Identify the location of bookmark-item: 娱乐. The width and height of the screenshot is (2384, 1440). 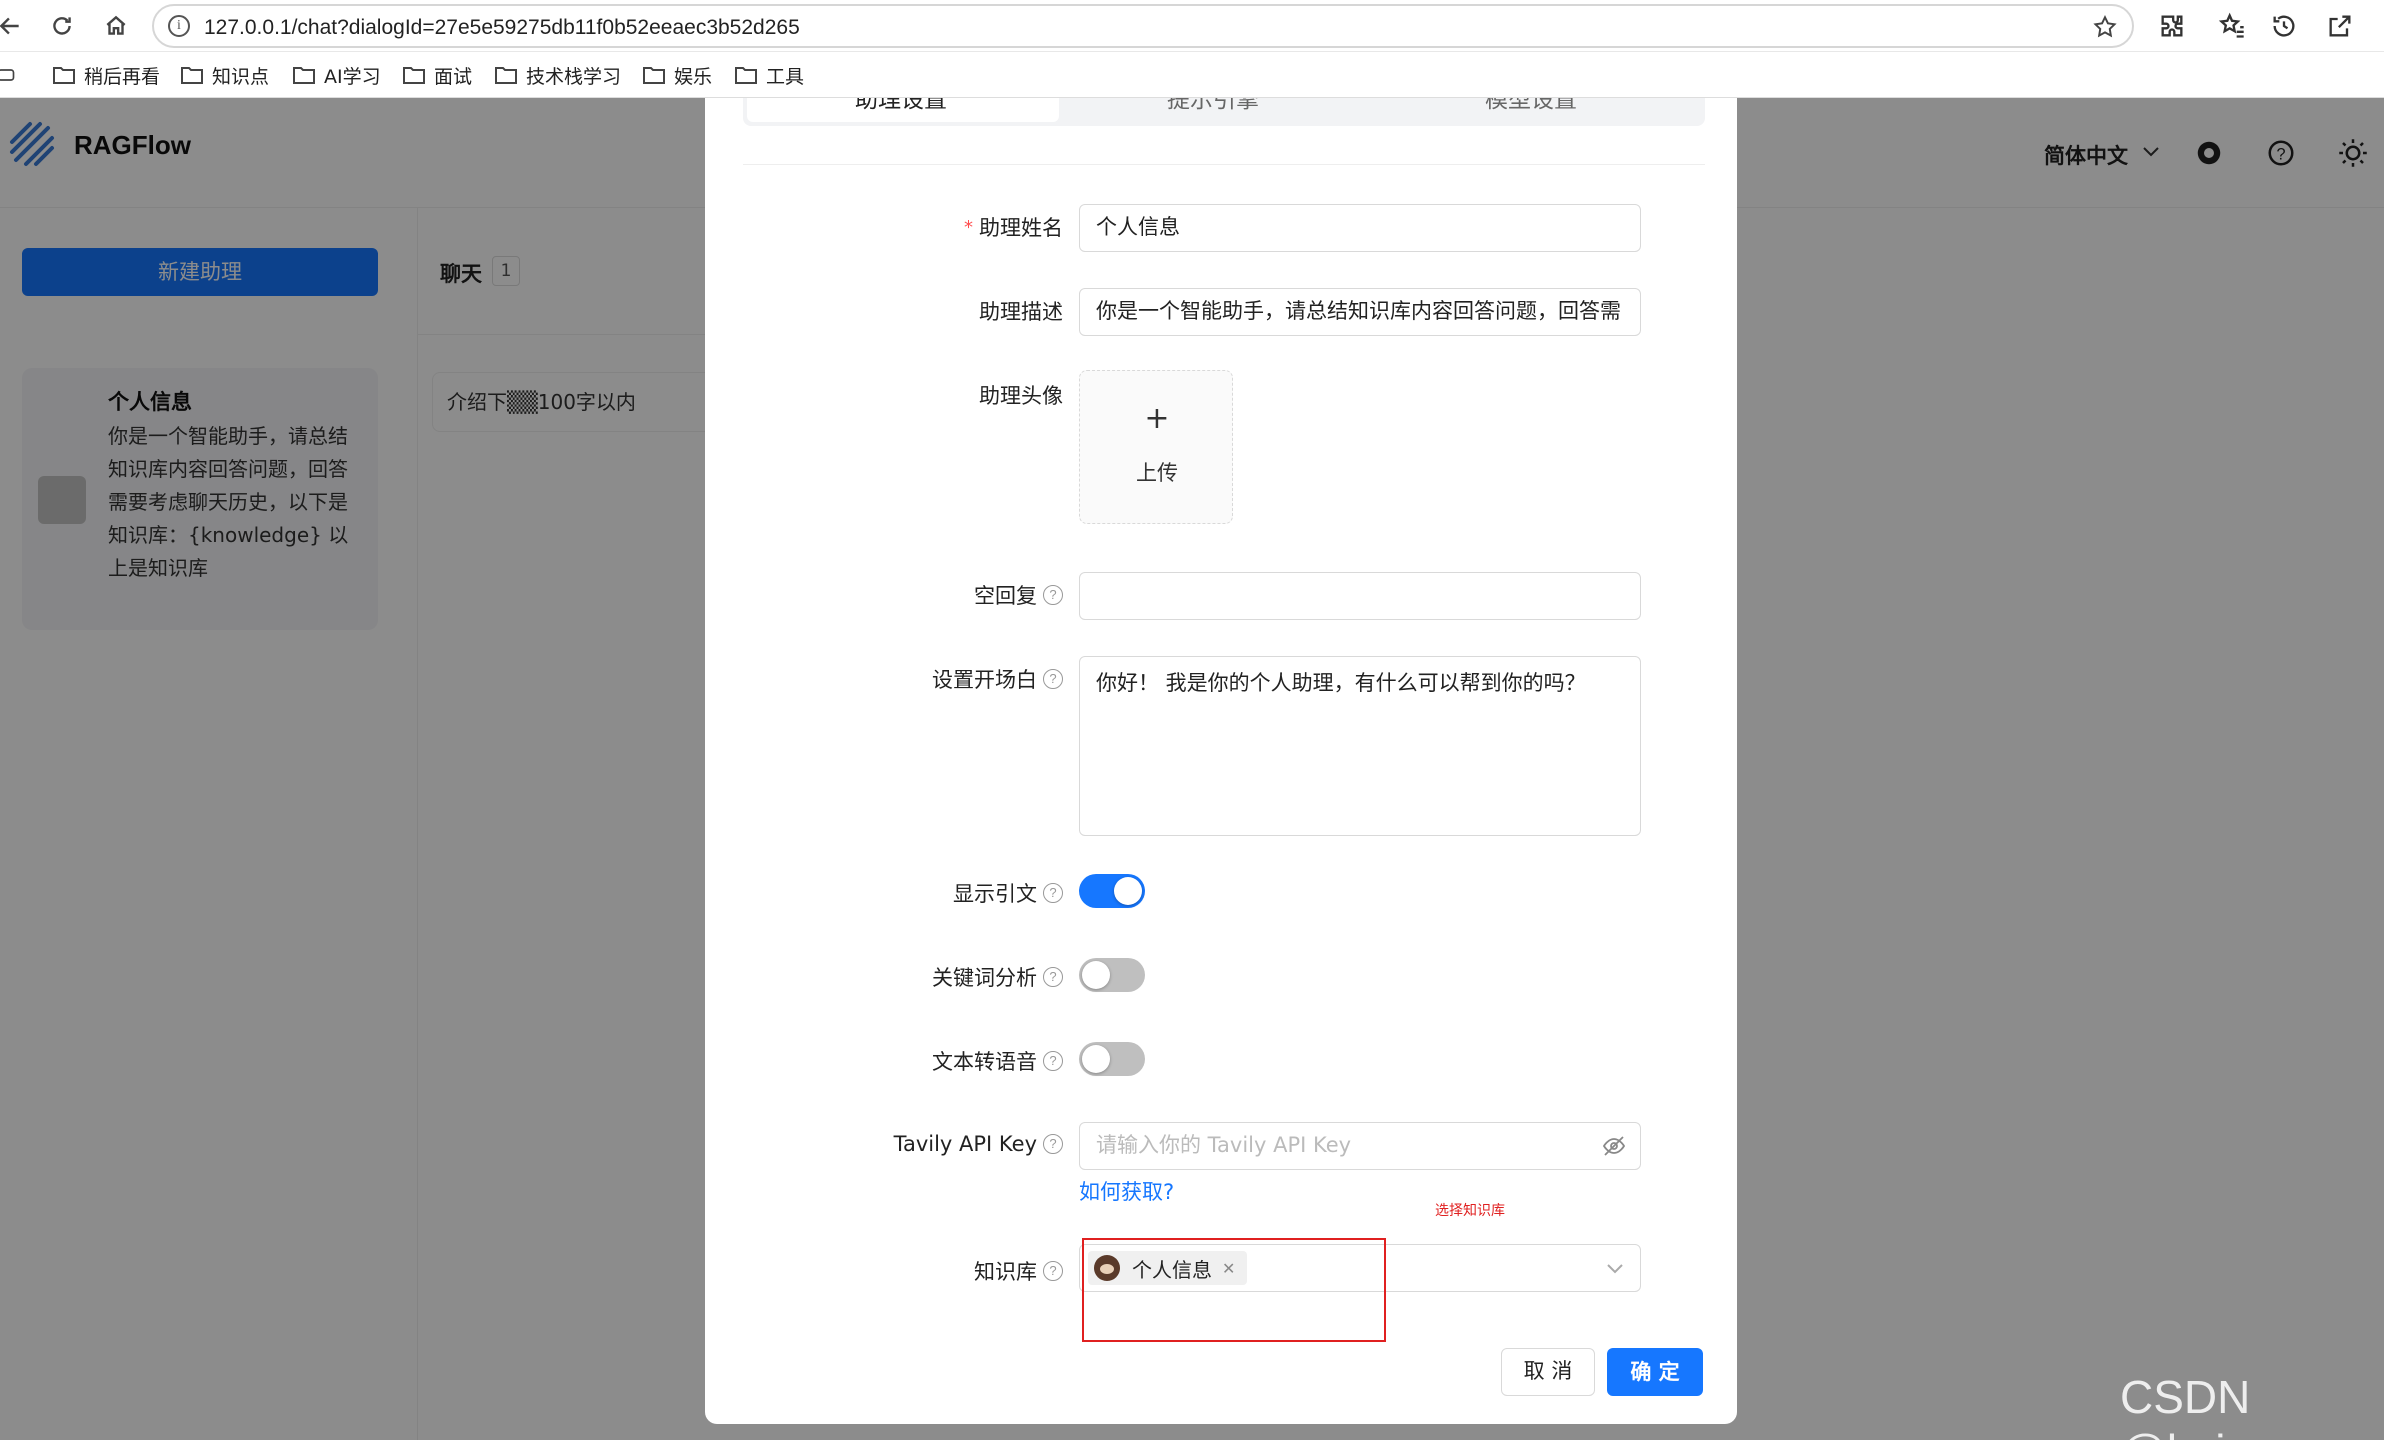
(677, 75).